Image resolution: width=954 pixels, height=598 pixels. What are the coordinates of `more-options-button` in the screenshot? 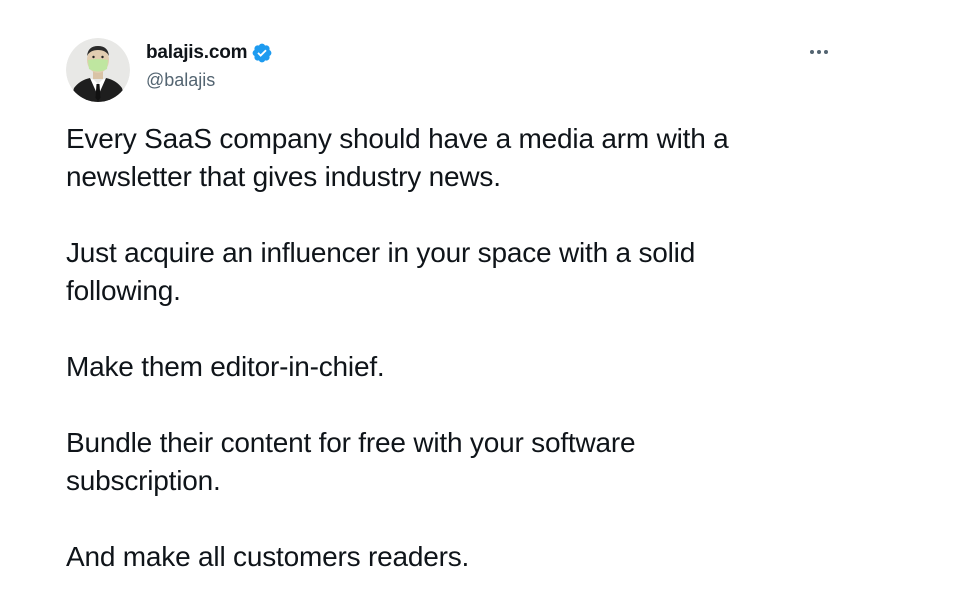 It's located at (819, 52).